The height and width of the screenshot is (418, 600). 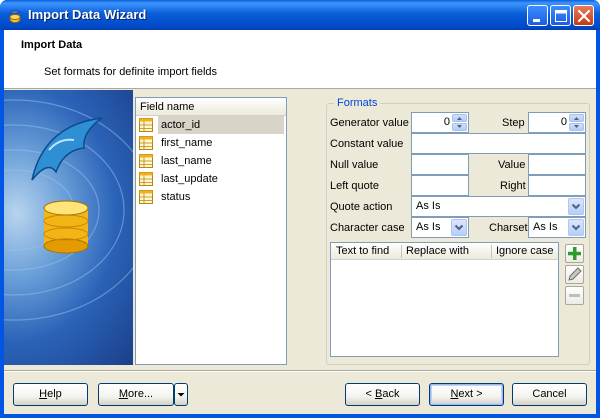 What do you see at coordinates (186, 161) in the screenshot?
I see `field-name: last_name` at bounding box center [186, 161].